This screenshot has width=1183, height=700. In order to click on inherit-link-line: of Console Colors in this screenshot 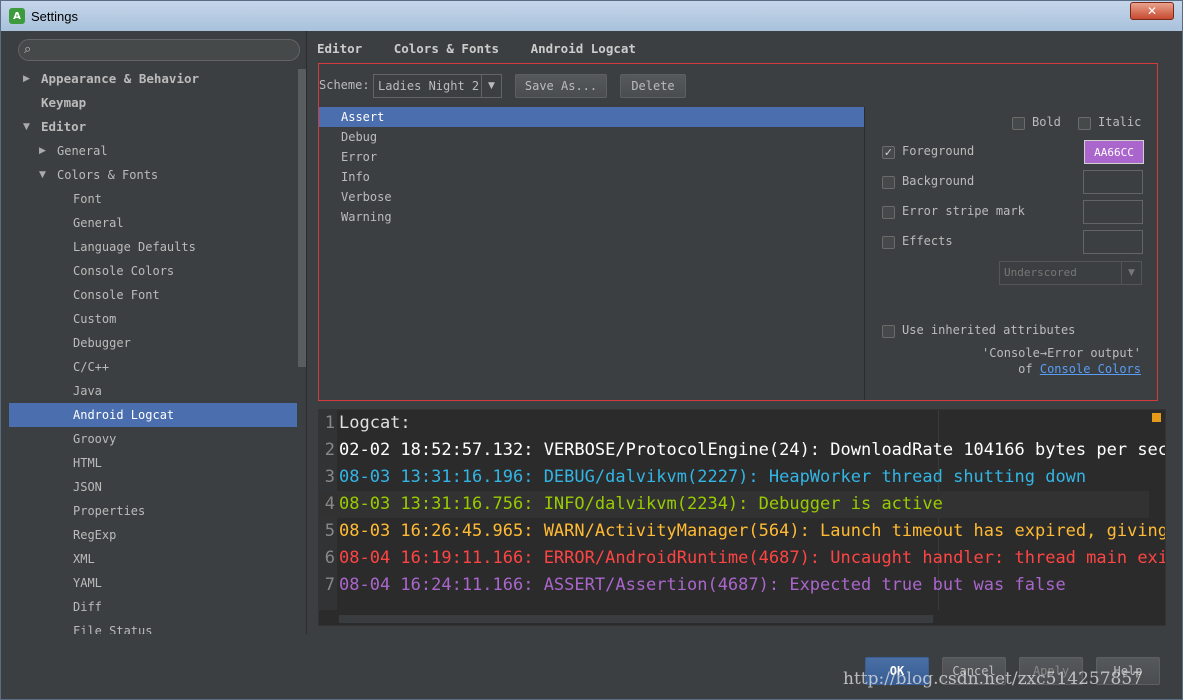, I will do `click(1079, 369)`.